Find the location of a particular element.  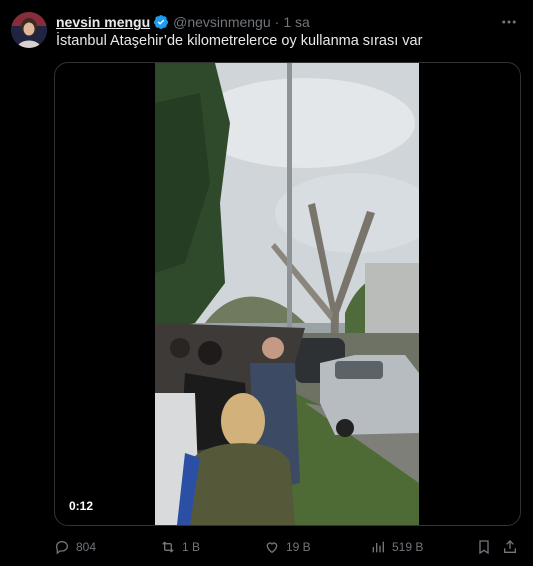

views-icon is located at coordinates (378, 547).